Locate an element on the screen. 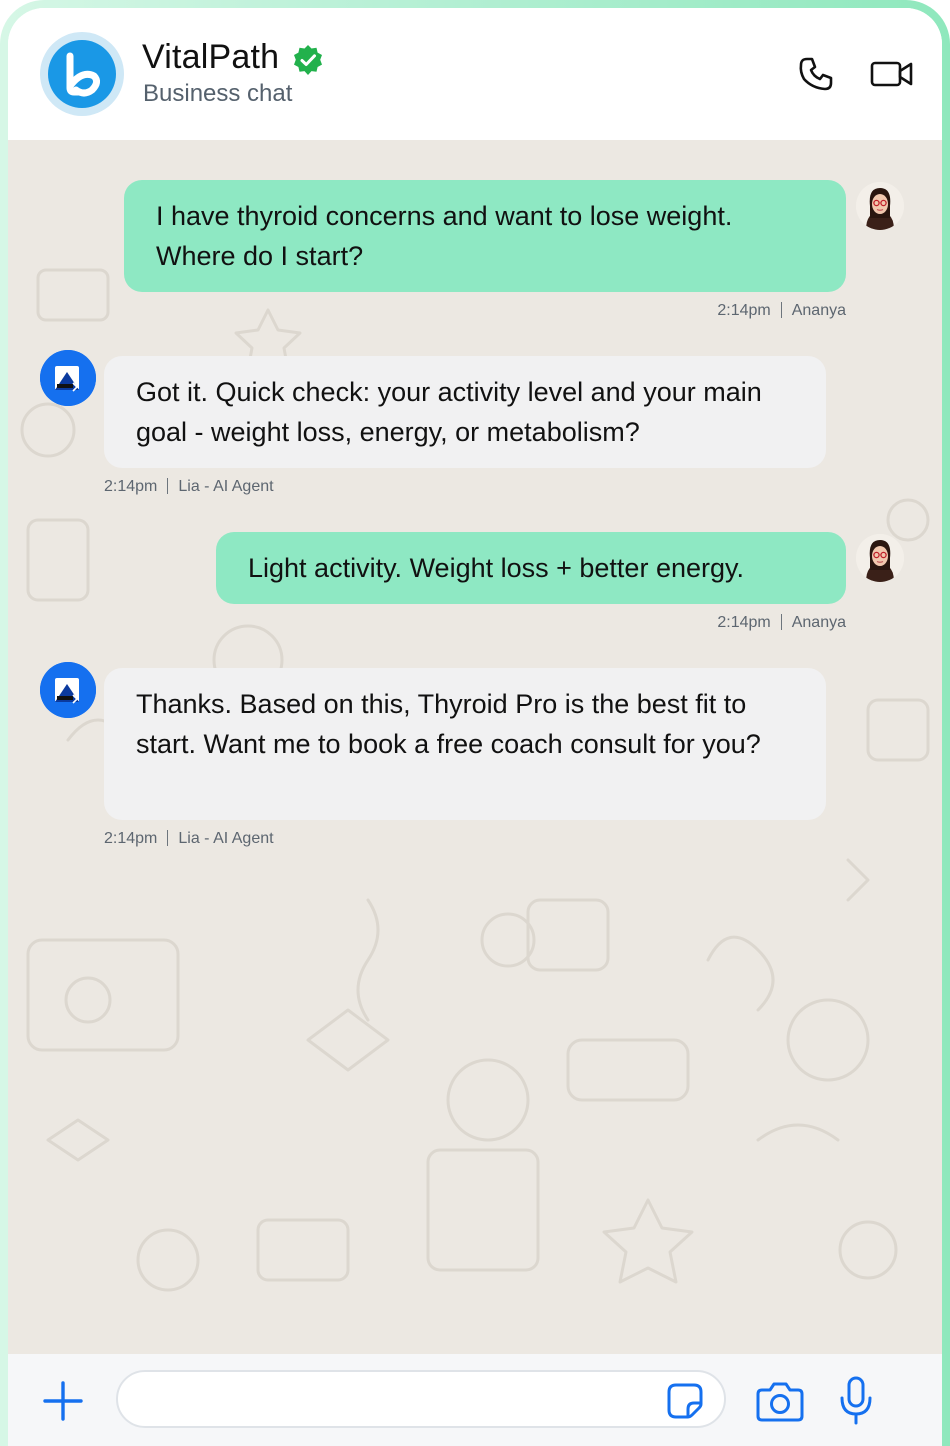  business-name: VitalPath is located at coordinates (211, 57).